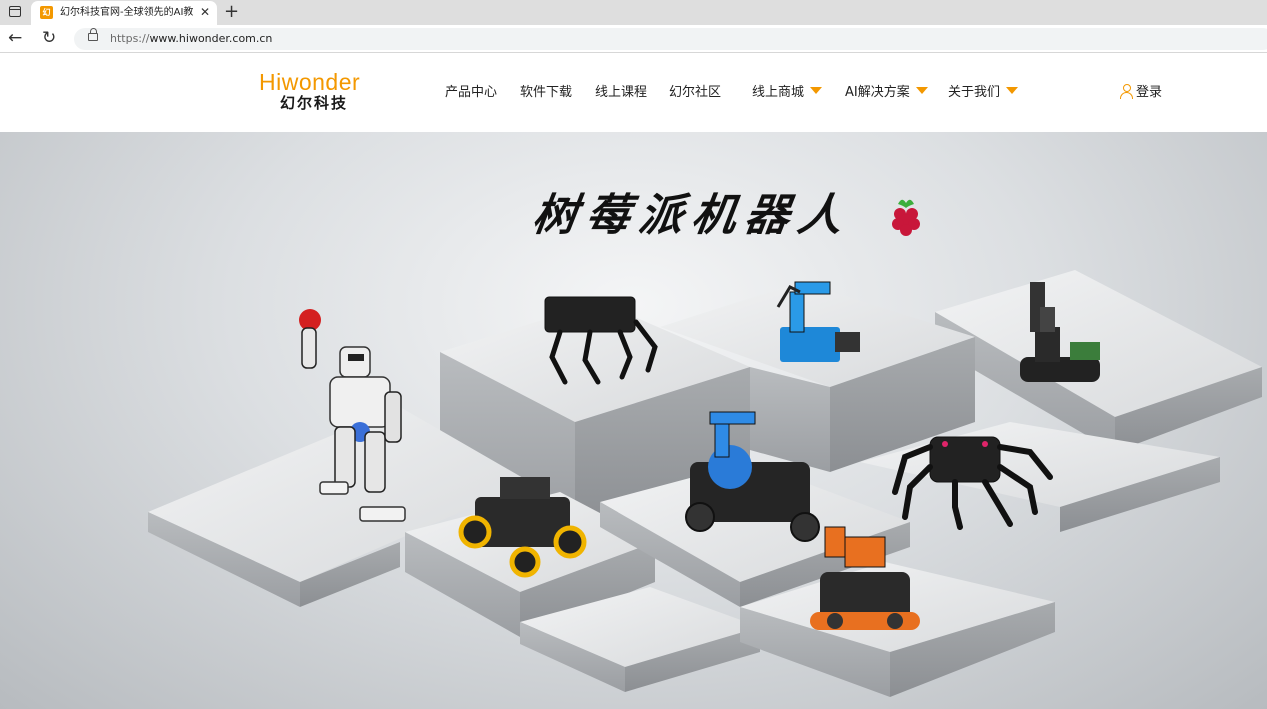  I want to click on user-icon, so click(1126, 91).